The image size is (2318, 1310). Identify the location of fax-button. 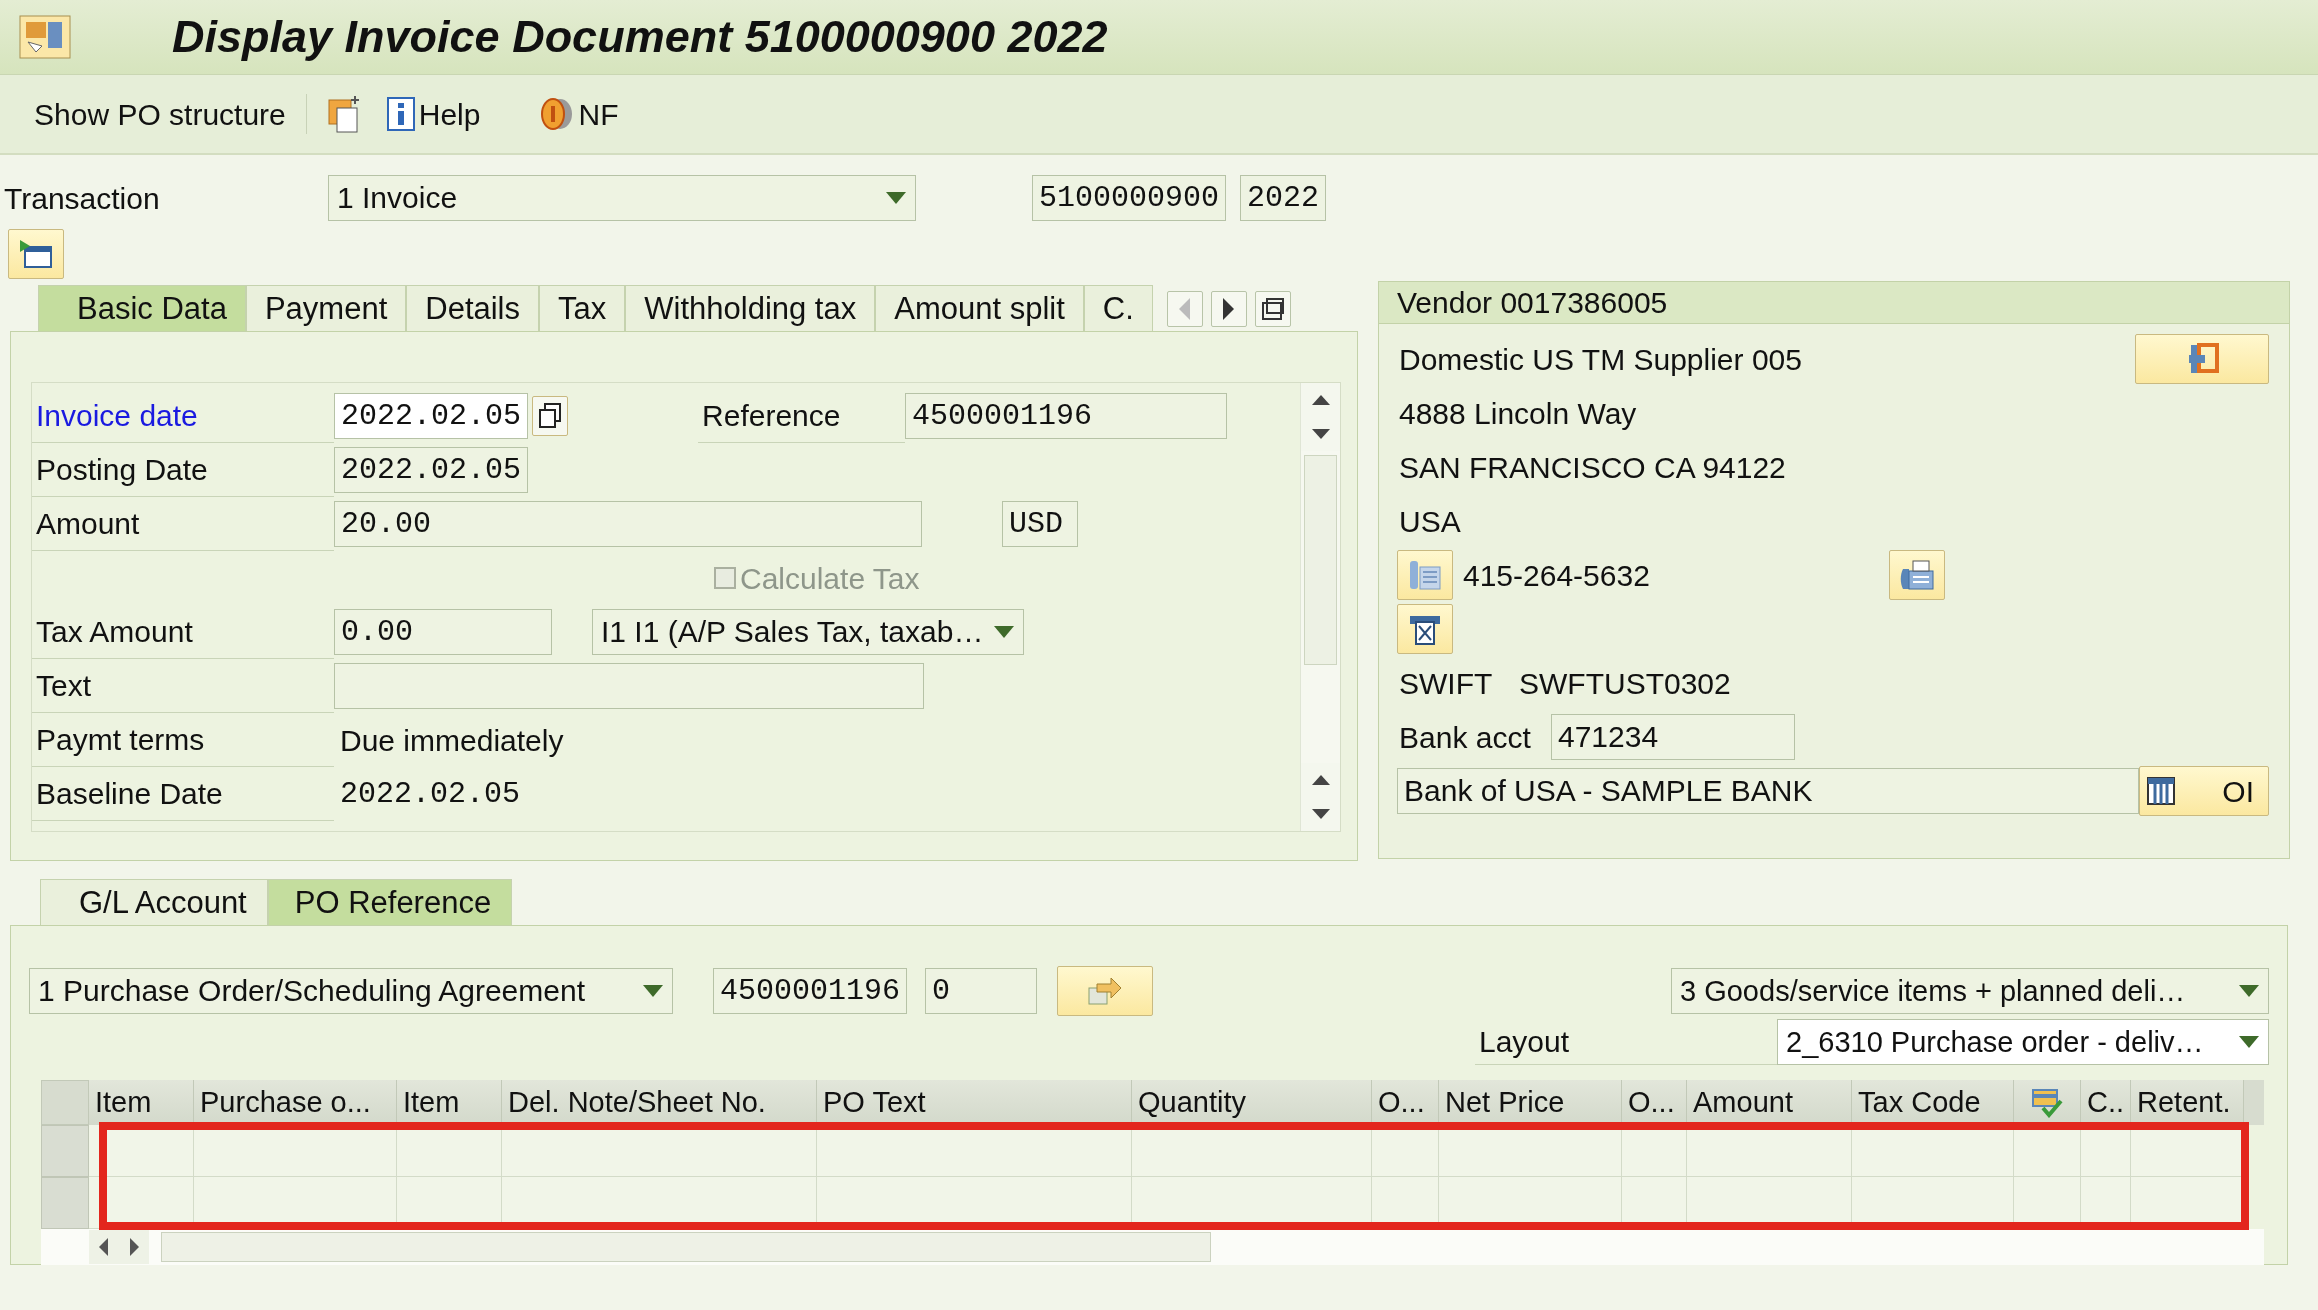
(1917, 575).